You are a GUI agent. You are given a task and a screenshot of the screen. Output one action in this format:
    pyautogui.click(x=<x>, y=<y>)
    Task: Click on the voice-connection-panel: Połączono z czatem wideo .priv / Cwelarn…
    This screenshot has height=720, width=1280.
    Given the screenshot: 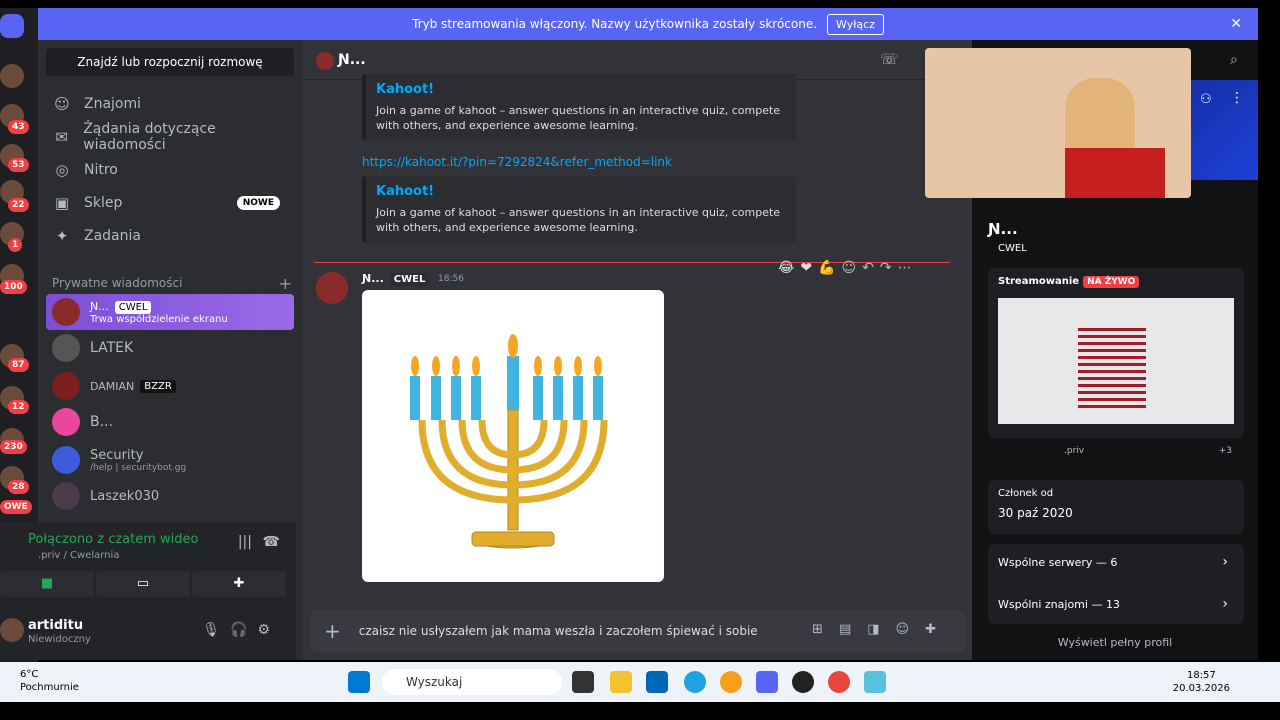 What is the action you would take?
    pyautogui.click(x=148, y=562)
    